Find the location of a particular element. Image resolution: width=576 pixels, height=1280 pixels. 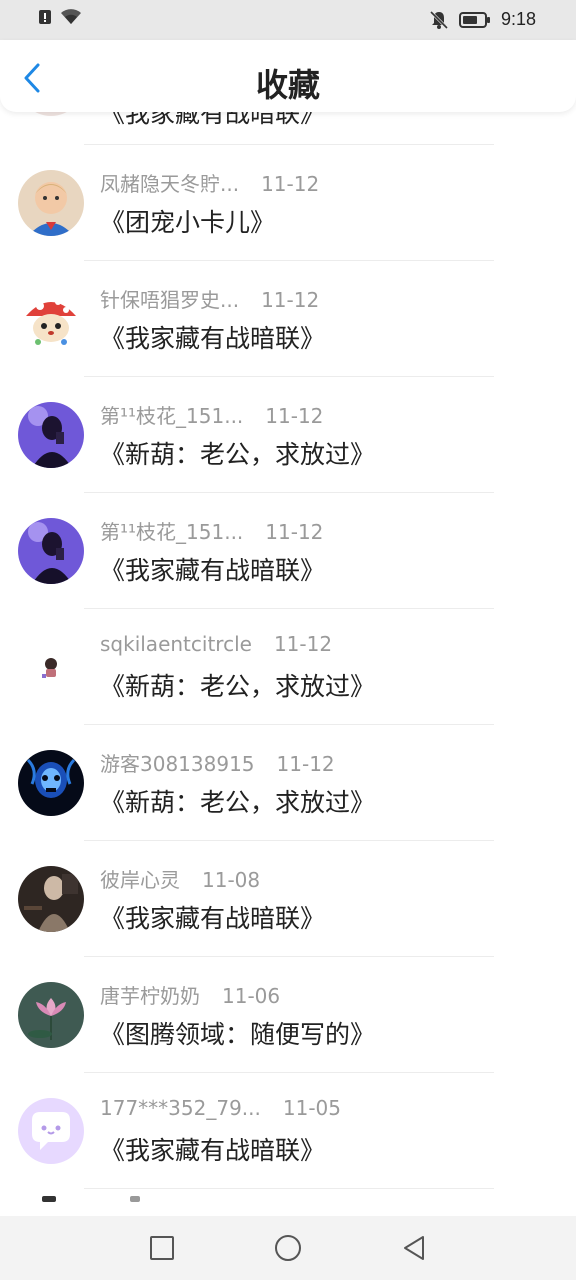

item-meta: 针保唔猖罗史... 11-12 is located at coordinates (209, 298).